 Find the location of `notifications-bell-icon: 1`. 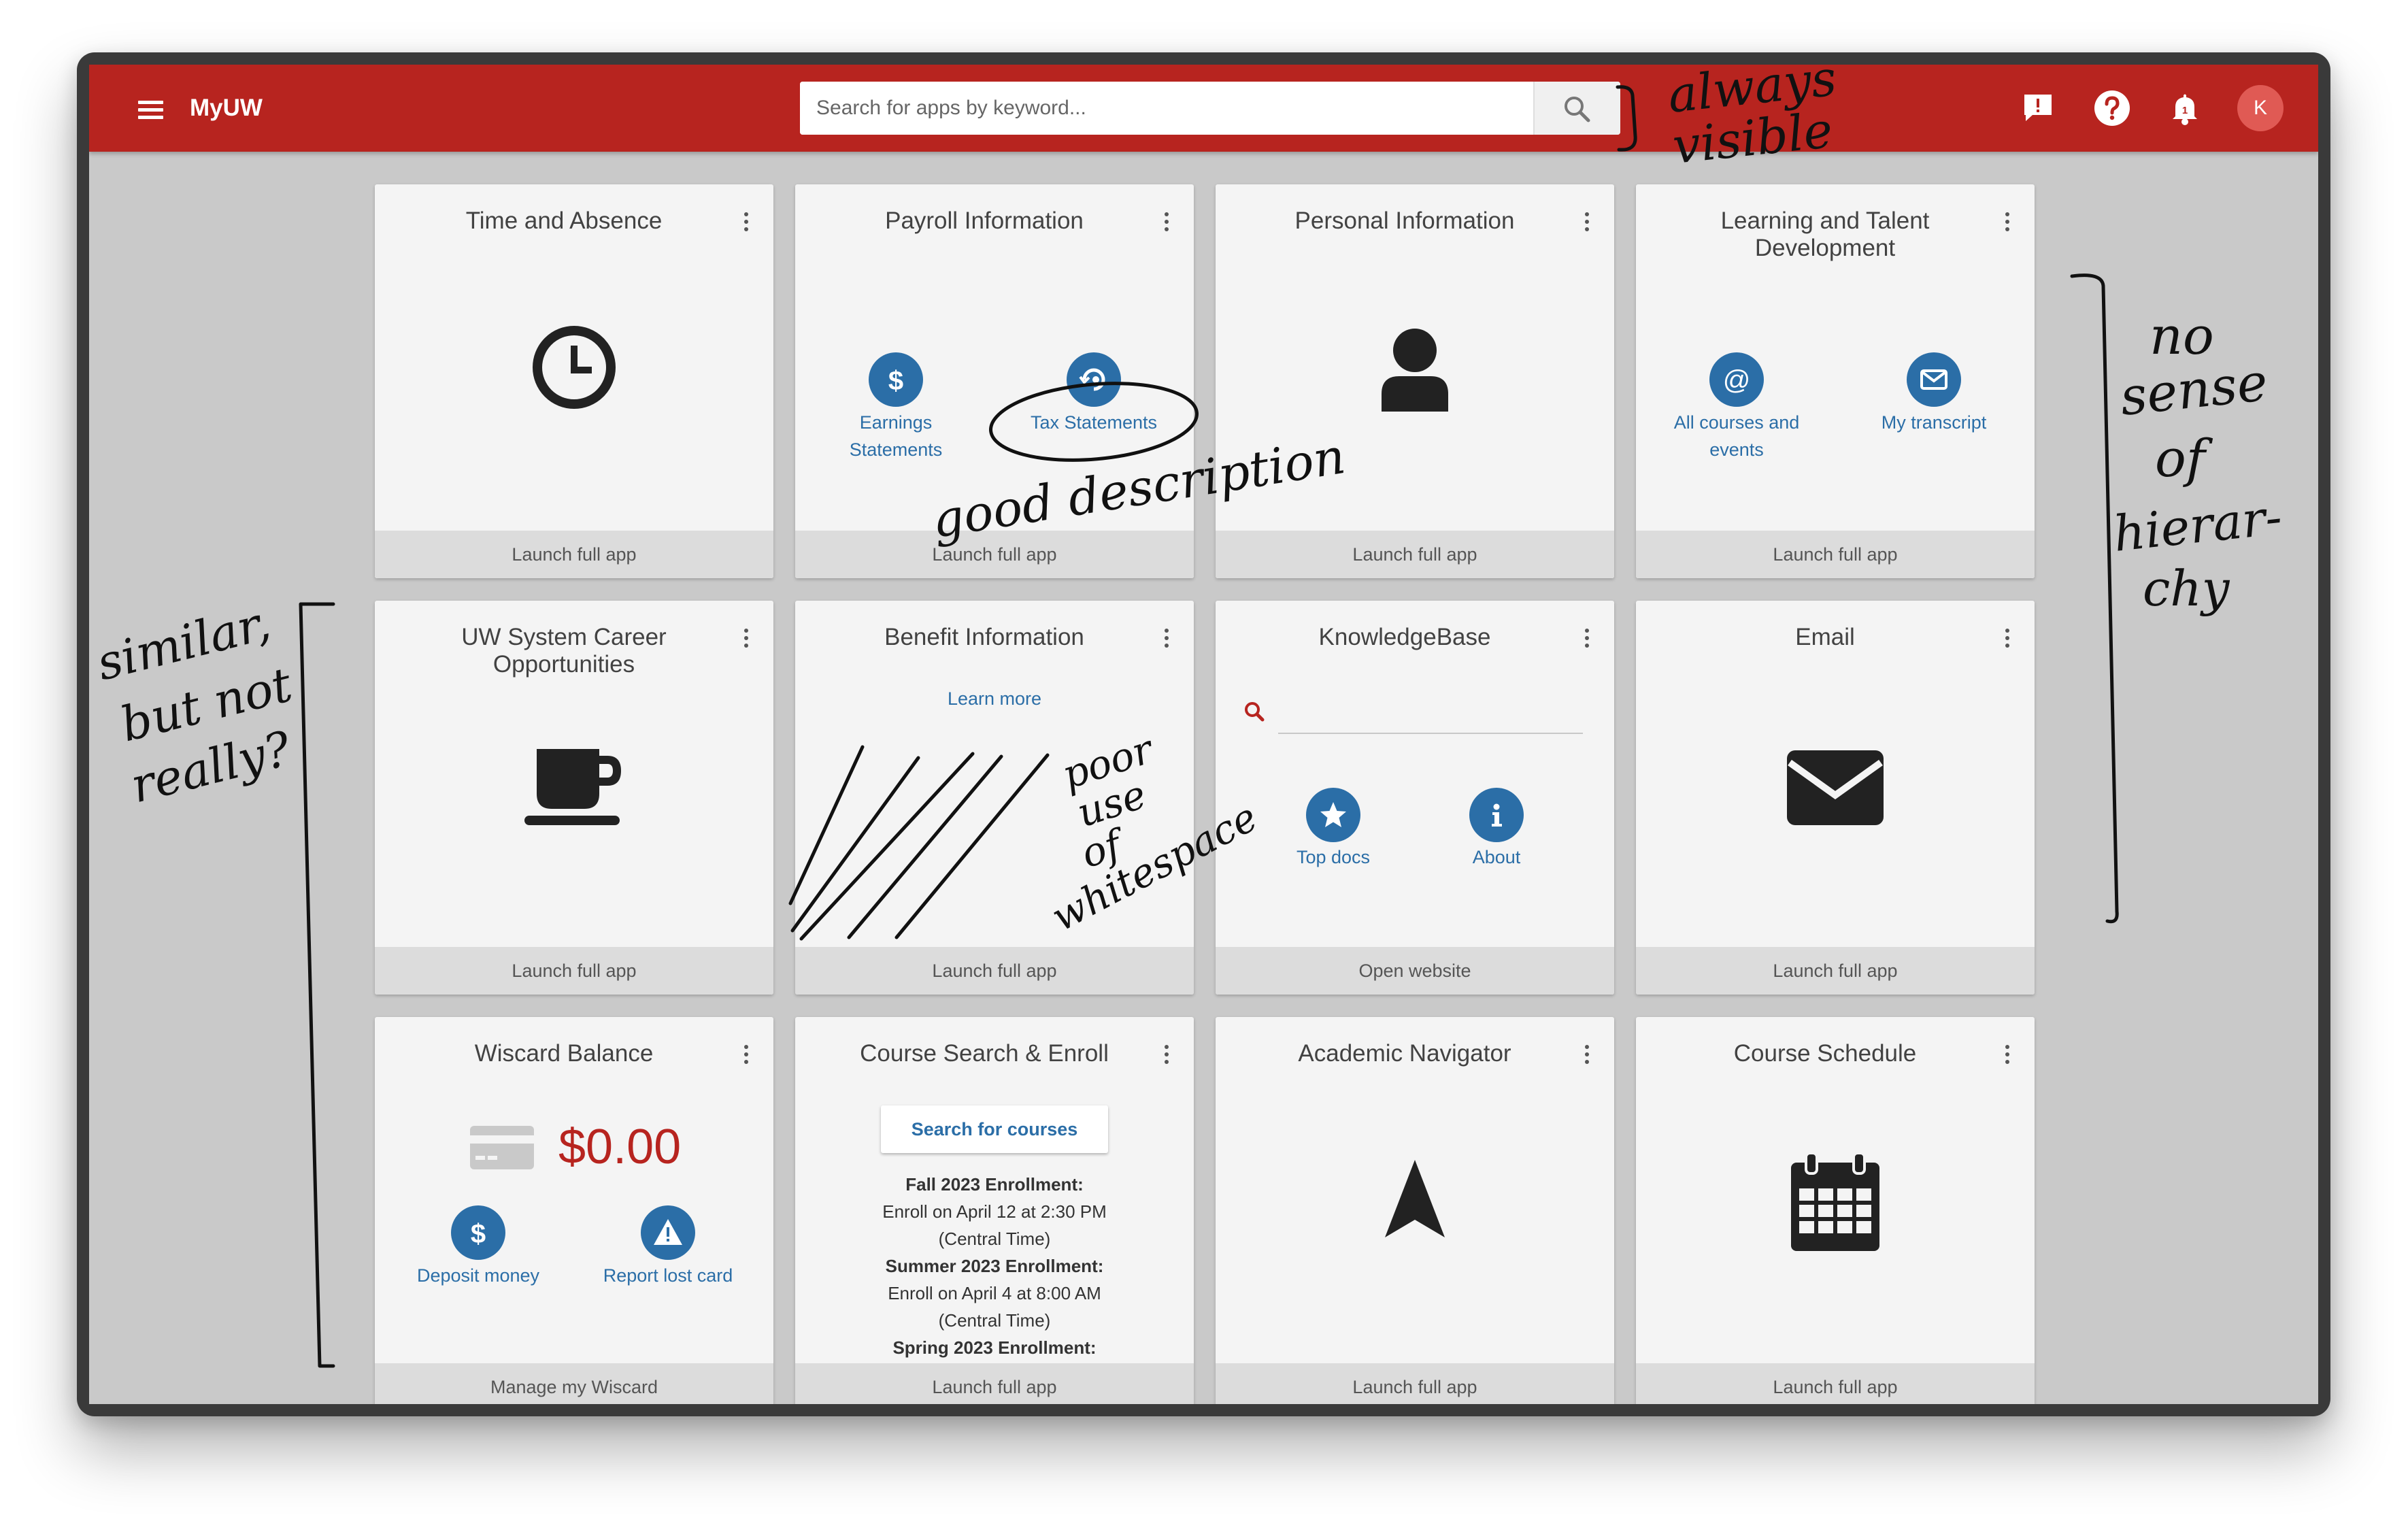

notifications-bell-icon: 1 is located at coordinates (2185, 108).